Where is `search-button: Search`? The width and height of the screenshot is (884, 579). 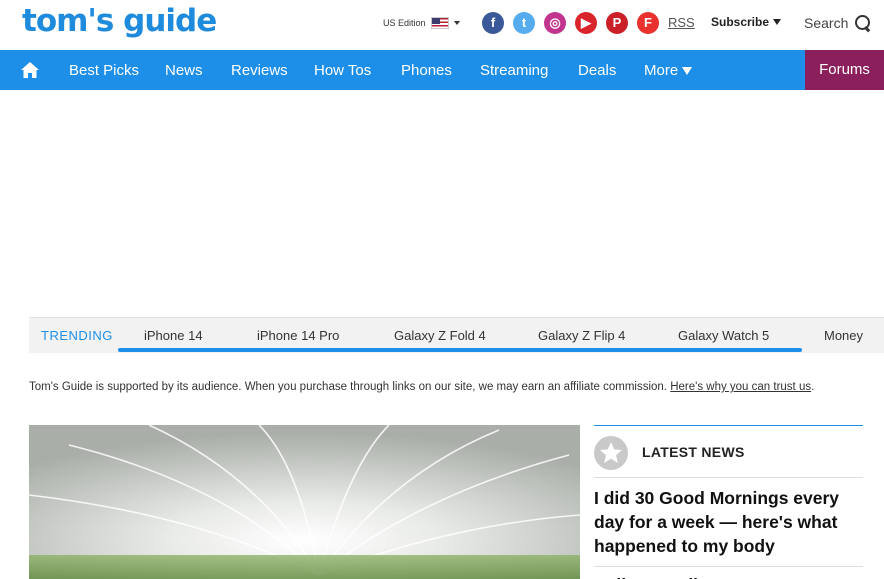
search-button: Search is located at coordinates (838, 23).